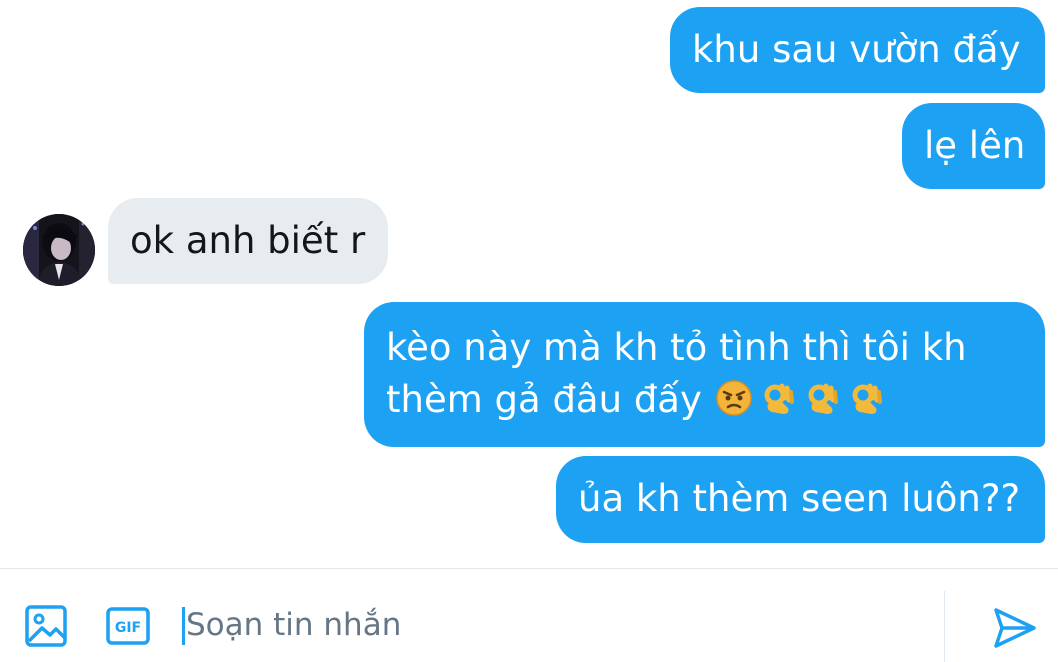 The image size is (1058, 662). I want to click on add-image-button, so click(47, 626).